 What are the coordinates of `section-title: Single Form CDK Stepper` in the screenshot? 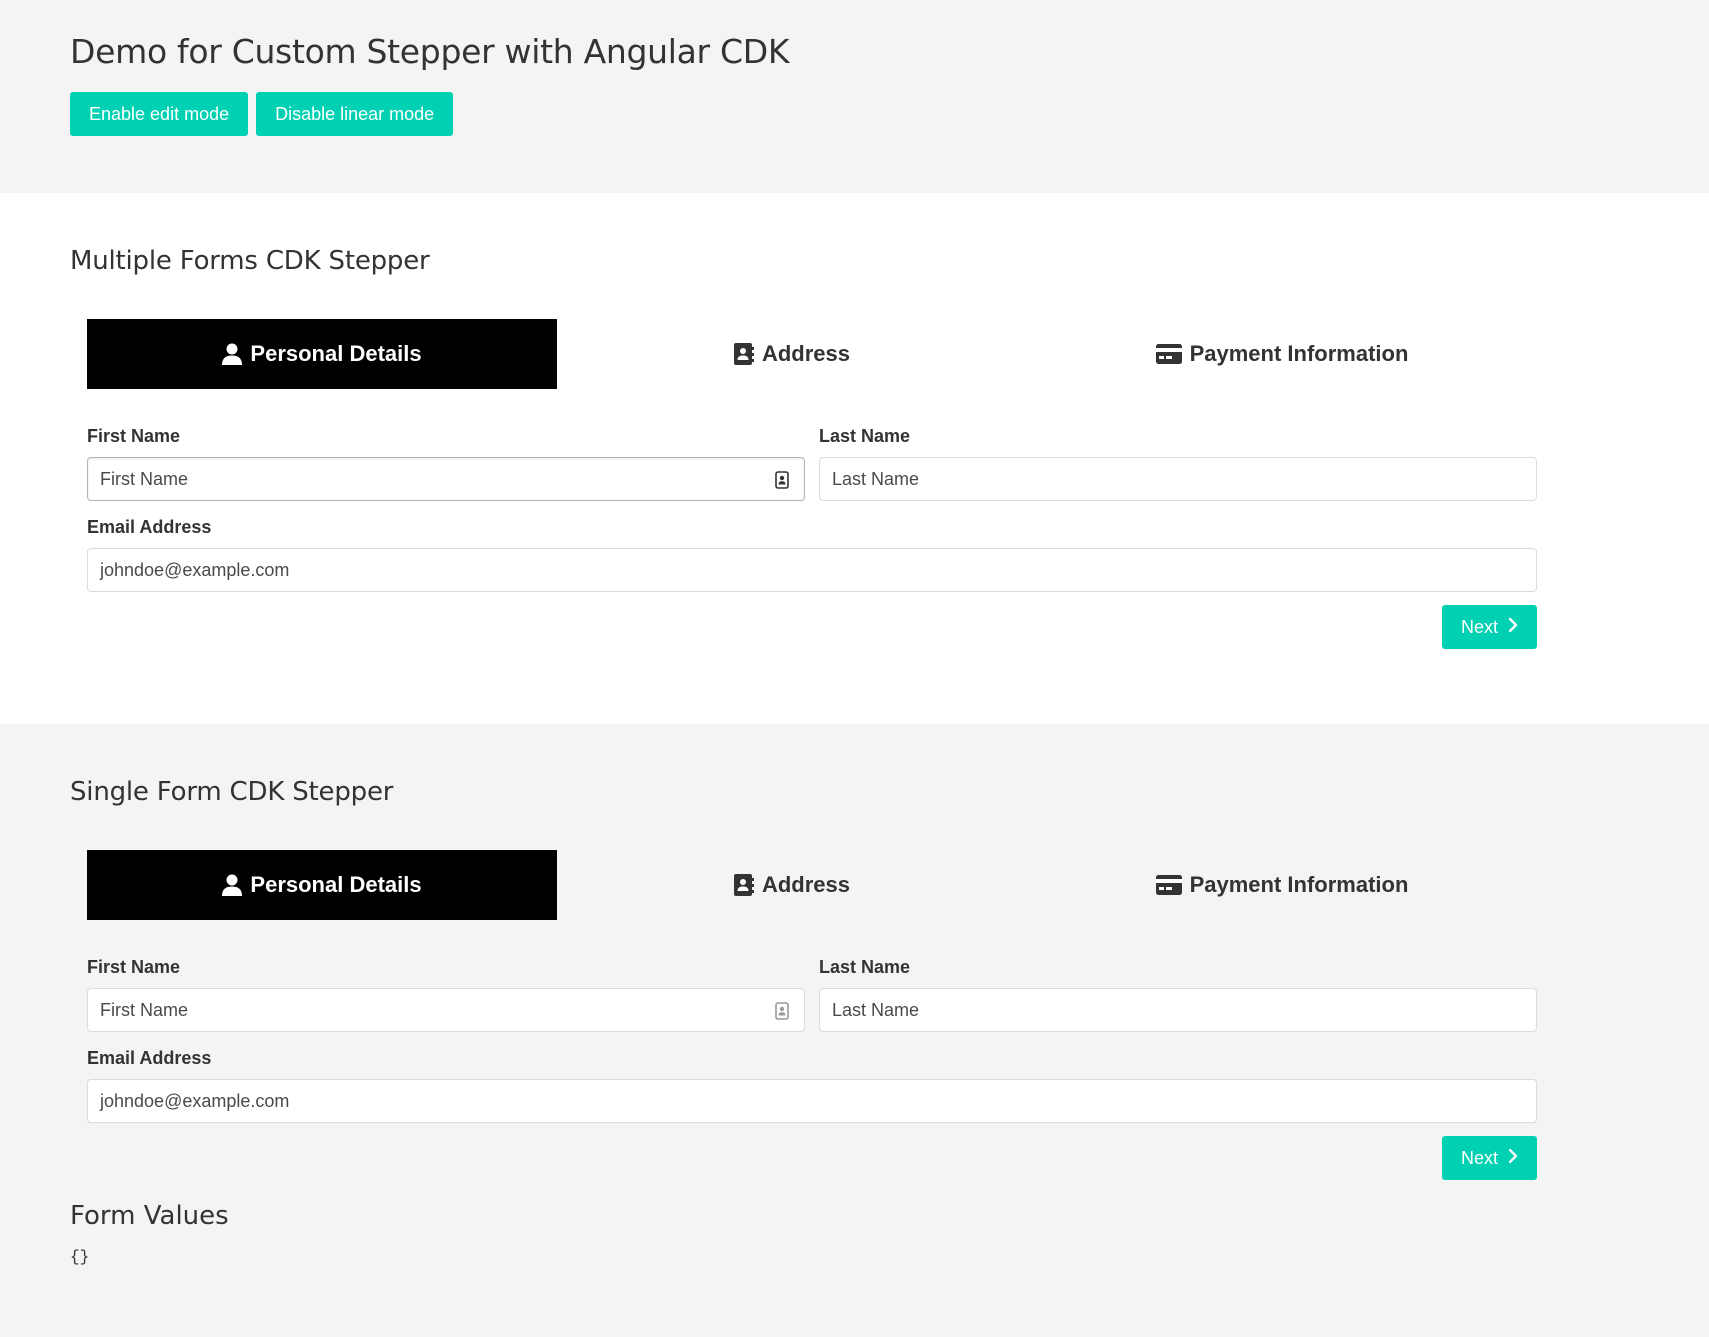 It's located at (232, 792).